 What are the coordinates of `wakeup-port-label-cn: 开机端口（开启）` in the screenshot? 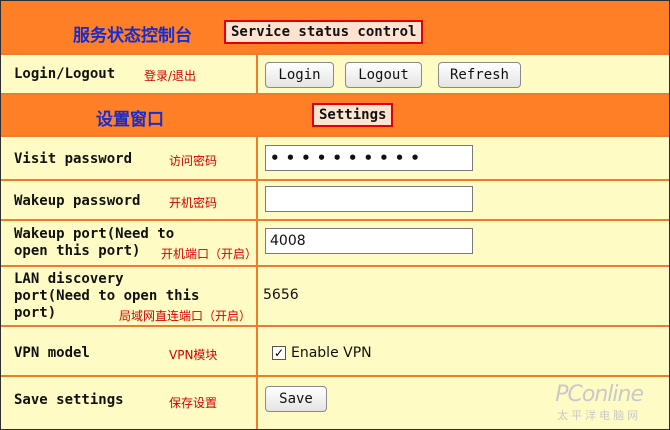 It's located at (209, 254).